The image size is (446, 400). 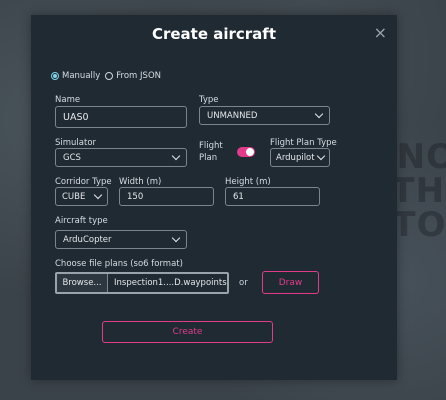 I want to click on simulator-select-value: GCS, so click(x=72, y=157).